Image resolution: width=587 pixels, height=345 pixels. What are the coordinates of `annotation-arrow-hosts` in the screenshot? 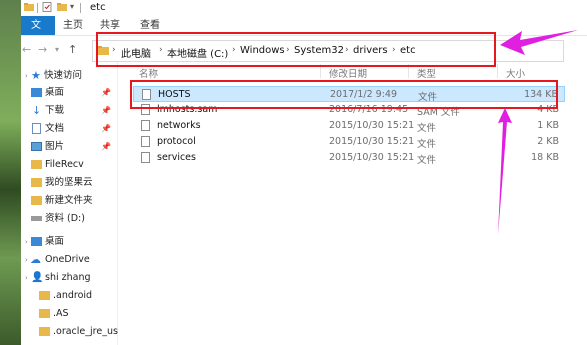 It's located at (505, 171).